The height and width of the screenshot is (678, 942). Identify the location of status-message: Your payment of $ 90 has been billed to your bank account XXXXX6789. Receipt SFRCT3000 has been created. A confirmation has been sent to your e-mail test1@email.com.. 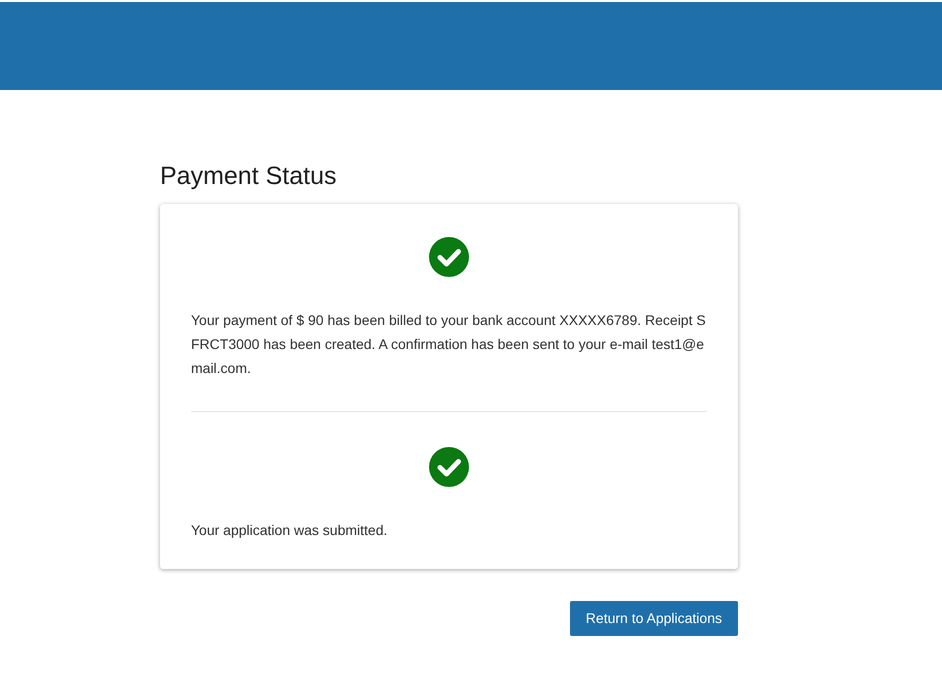
(449, 344).